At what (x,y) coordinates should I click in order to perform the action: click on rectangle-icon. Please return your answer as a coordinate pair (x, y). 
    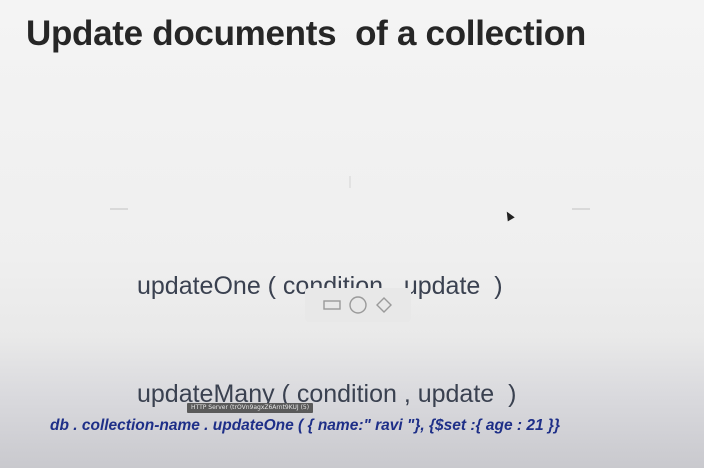
    Looking at the image, I should click on (332, 305).